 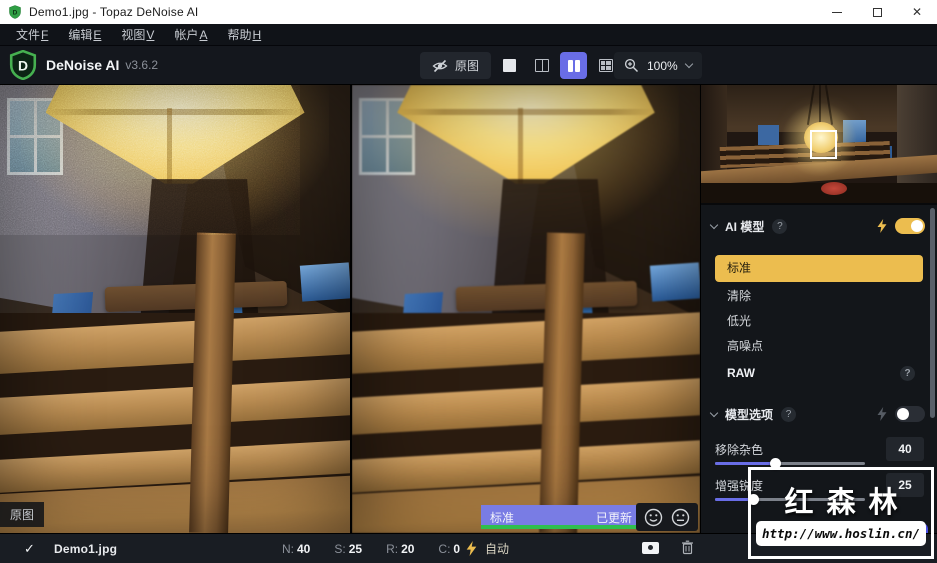 I want to click on close-button: ✕, so click(x=917, y=12).